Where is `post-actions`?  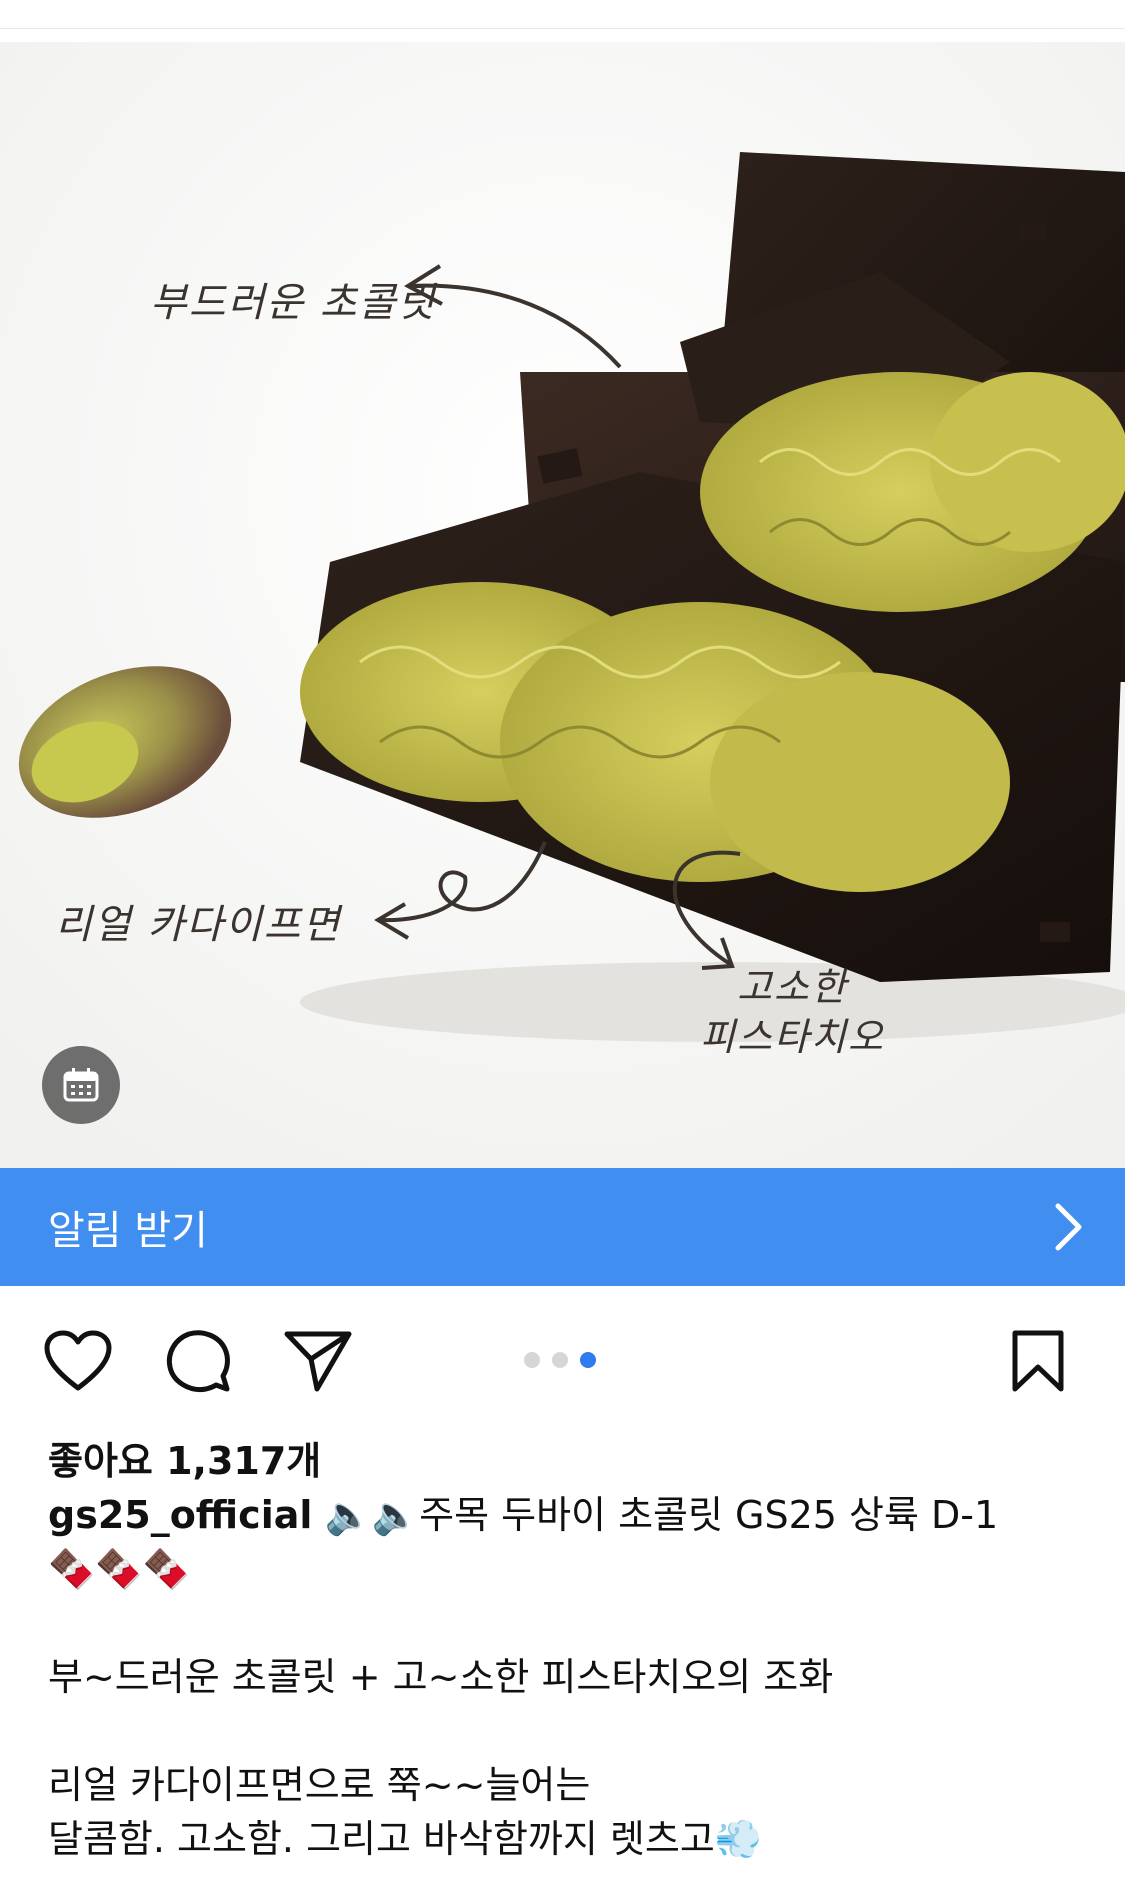 post-actions is located at coordinates (562, 1358).